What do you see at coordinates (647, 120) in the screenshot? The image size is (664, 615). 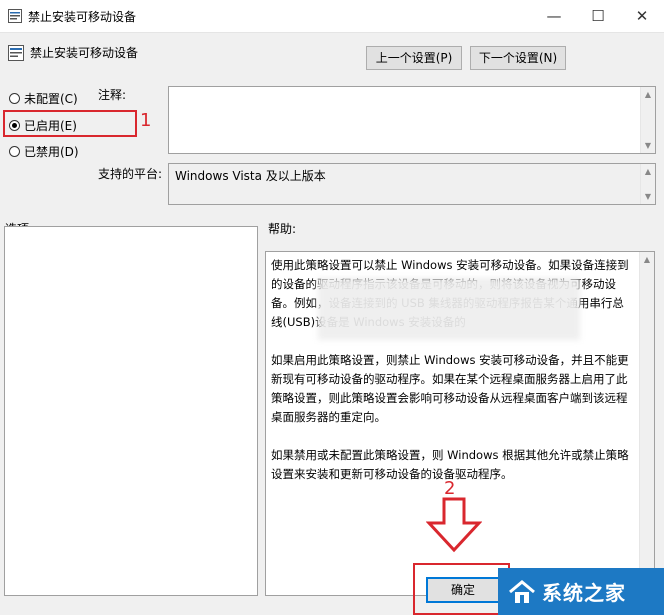 I see `comment-scrollbar: ▲ ▼` at bounding box center [647, 120].